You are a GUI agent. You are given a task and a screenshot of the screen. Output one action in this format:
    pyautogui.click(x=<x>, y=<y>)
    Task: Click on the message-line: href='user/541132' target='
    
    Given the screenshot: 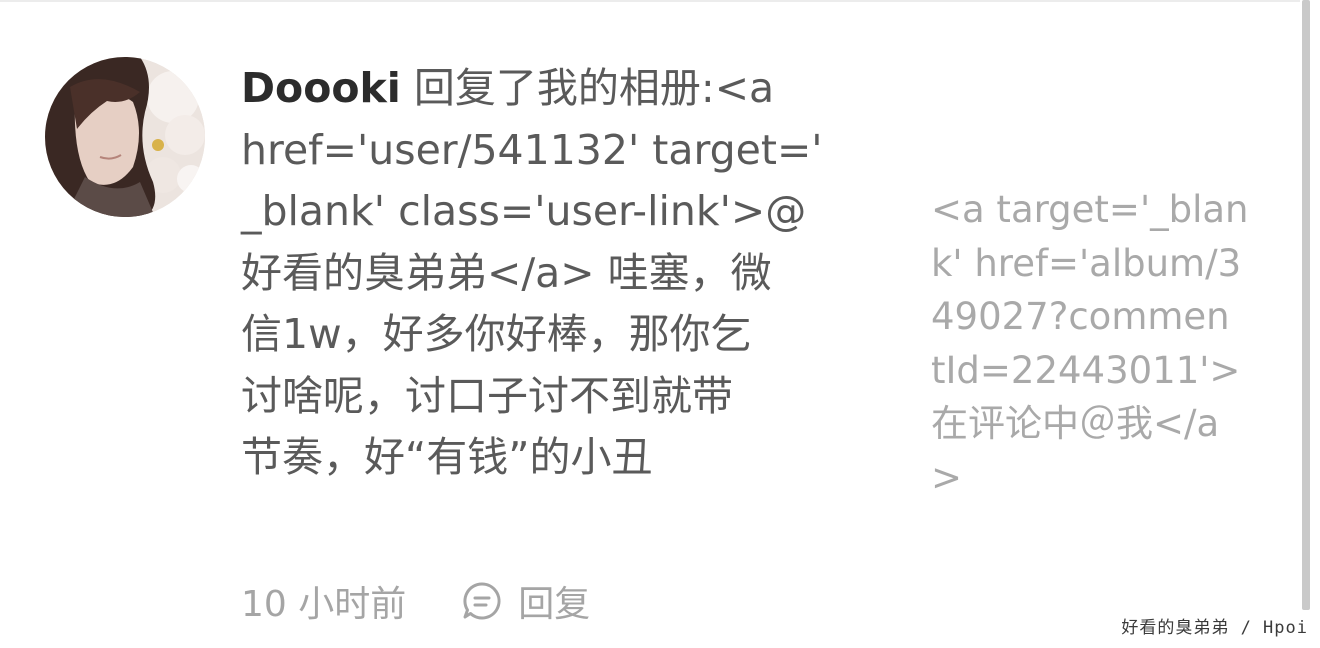 What is the action you would take?
    pyautogui.click(x=532, y=149)
    